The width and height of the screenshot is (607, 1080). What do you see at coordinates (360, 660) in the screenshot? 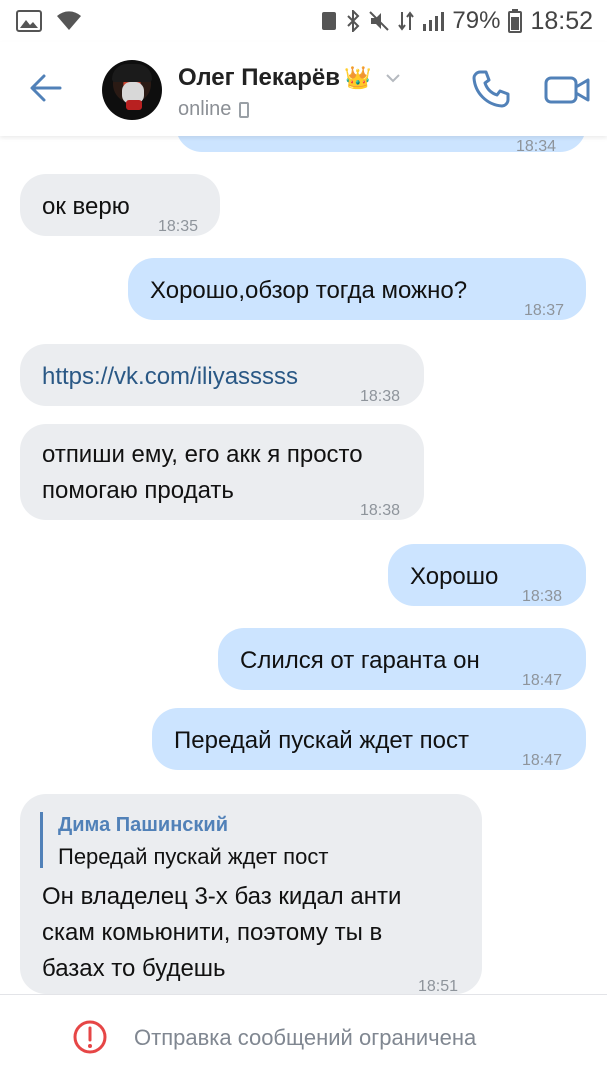
I see `message-text: Слился от гаранта он` at bounding box center [360, 660].